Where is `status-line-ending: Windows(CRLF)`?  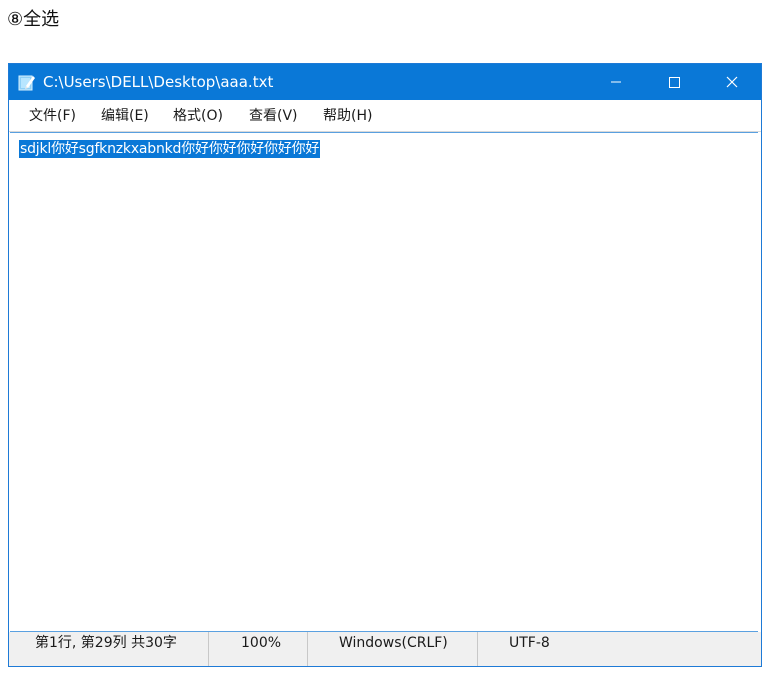 status-line-ending: Windows(CRLF) is located at coordinates (393, 643).